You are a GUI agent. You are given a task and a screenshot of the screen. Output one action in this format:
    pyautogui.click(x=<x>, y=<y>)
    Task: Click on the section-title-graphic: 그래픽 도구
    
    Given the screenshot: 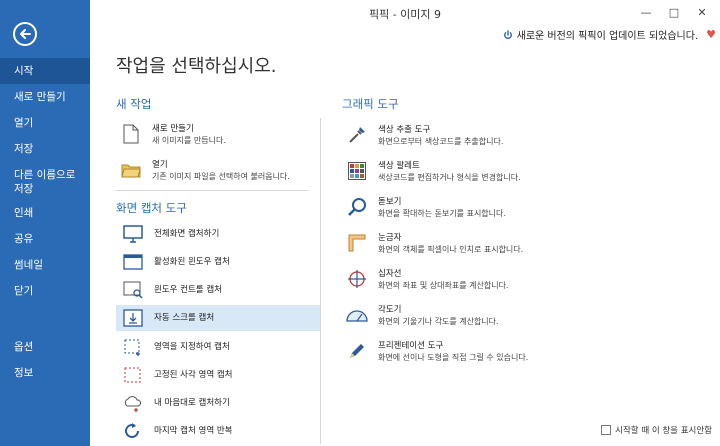 What is the action you would take?
    pyautogui.click(x=370, y=104)
    